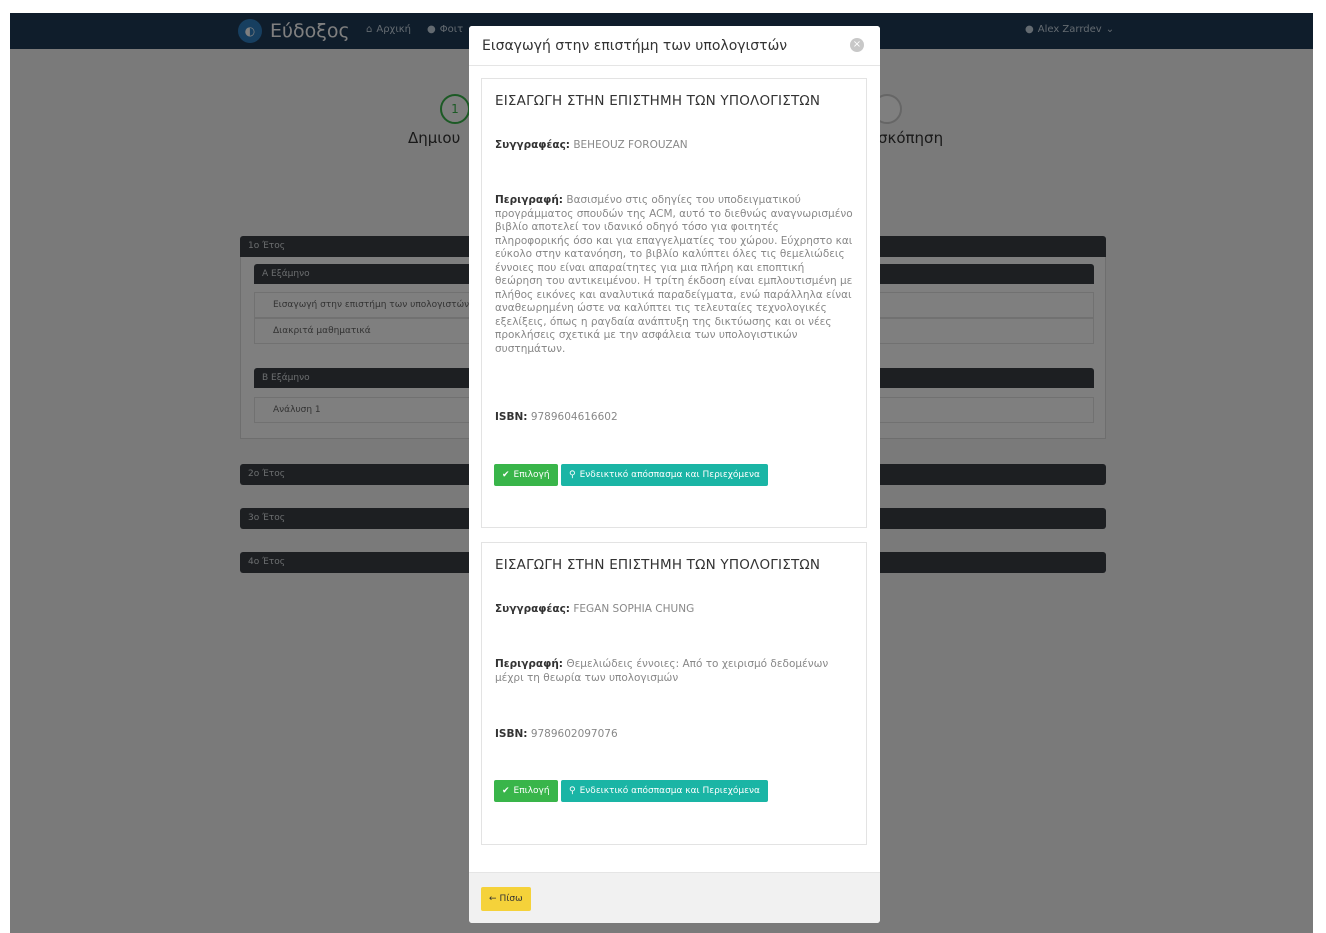  I want to click on modal-header: Εισαγωγή στην επιστήμη των υπολογιστών ×, so click(674, 46).